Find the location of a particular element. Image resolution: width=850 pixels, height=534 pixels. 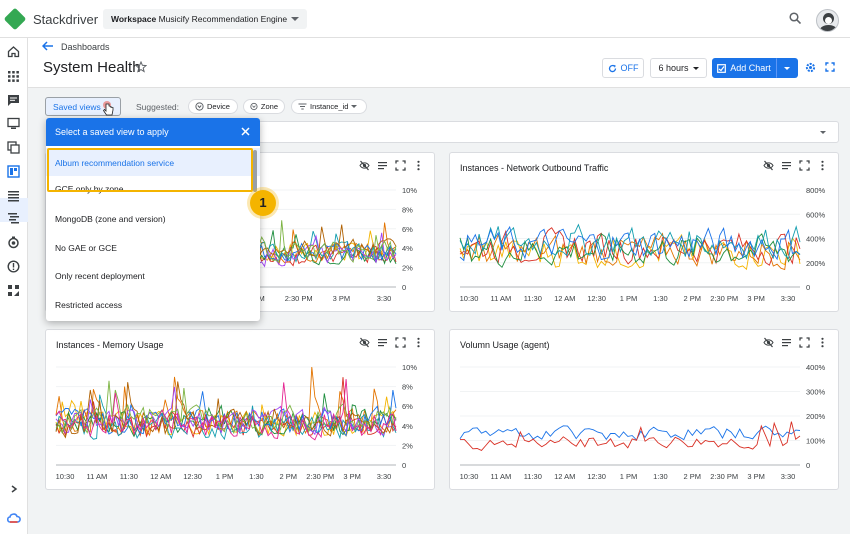

auto-refresh-button: OFF is located at coordinates (623, 68).